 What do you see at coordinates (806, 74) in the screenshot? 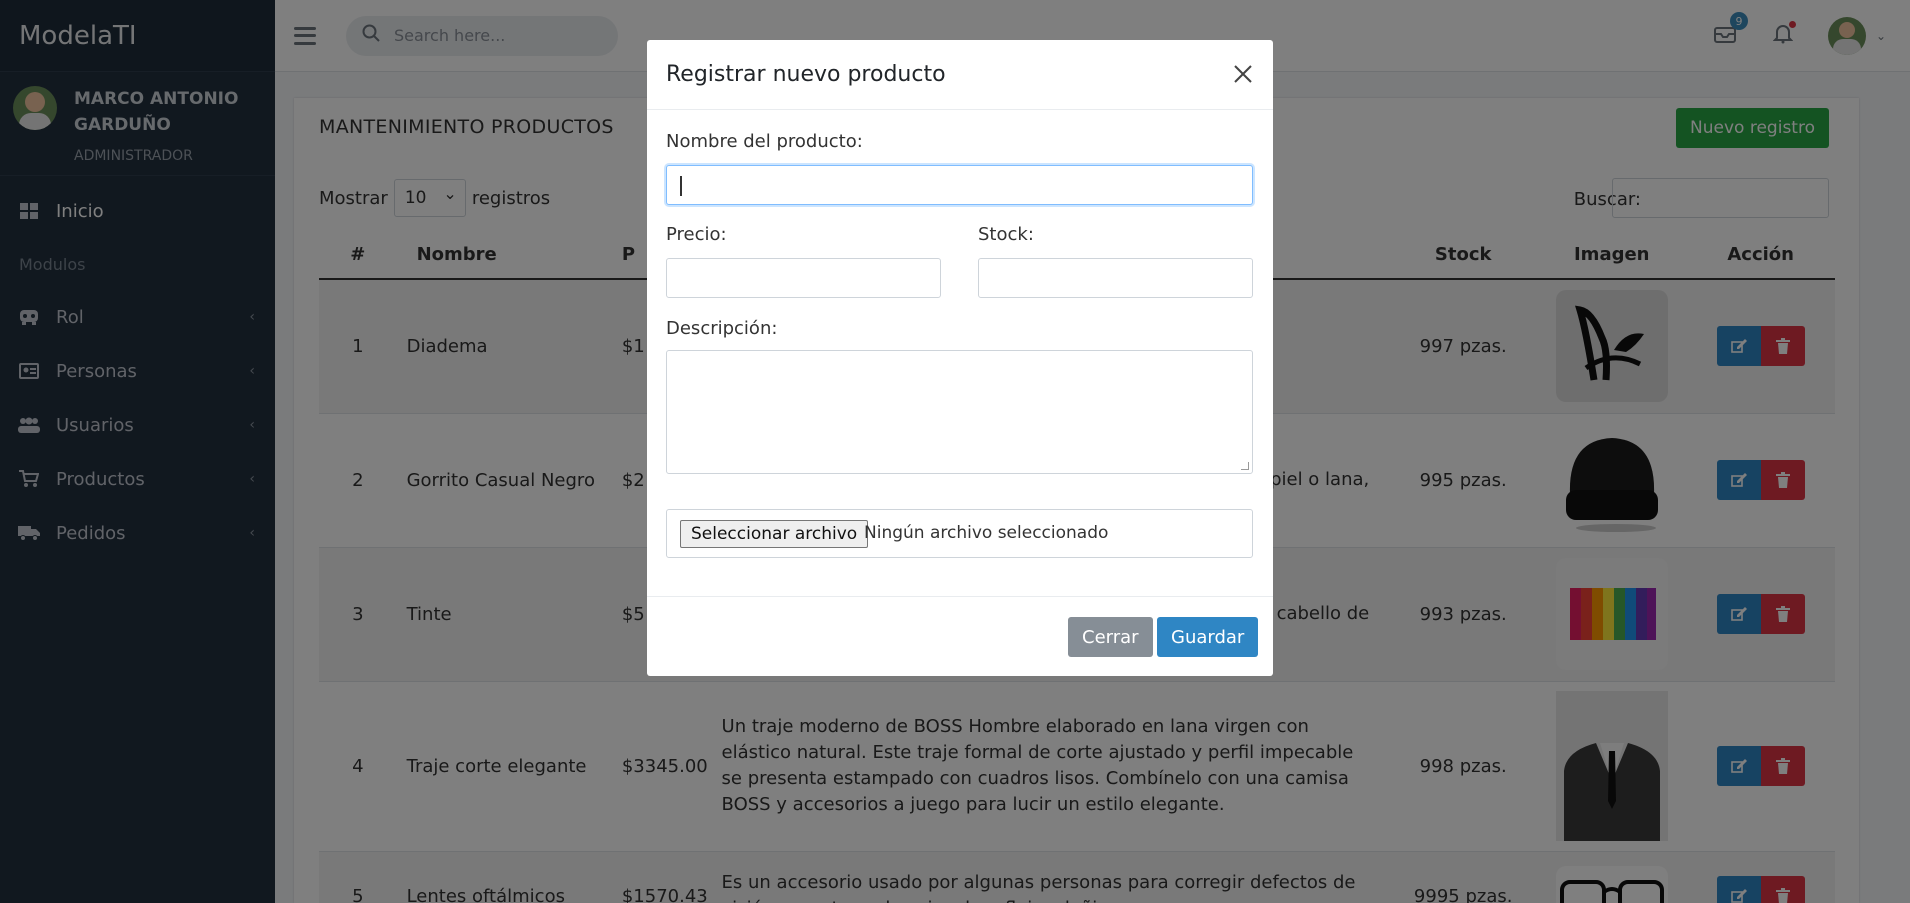
I see `modal-title: Registrar nuevo producto` at bounding box center [806, 74].